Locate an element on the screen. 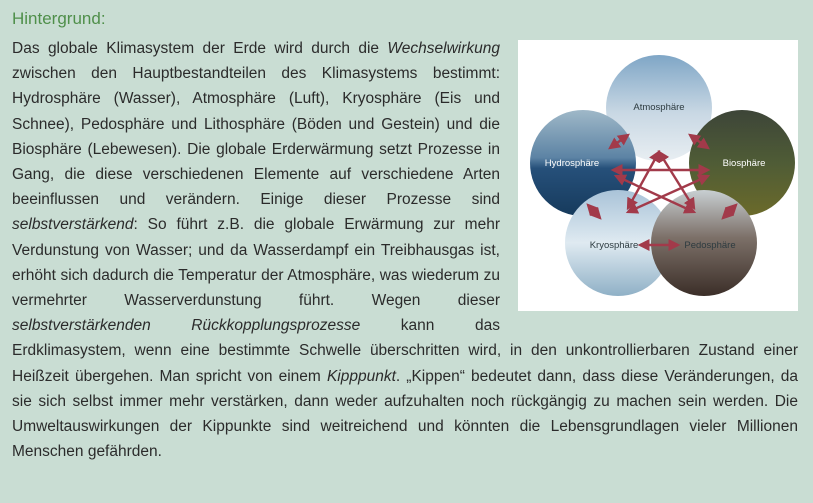 Image resolution: width=813 pixels, height=503 pixels. section-heading: Hintergrund: is located at coordinates (59, 18).